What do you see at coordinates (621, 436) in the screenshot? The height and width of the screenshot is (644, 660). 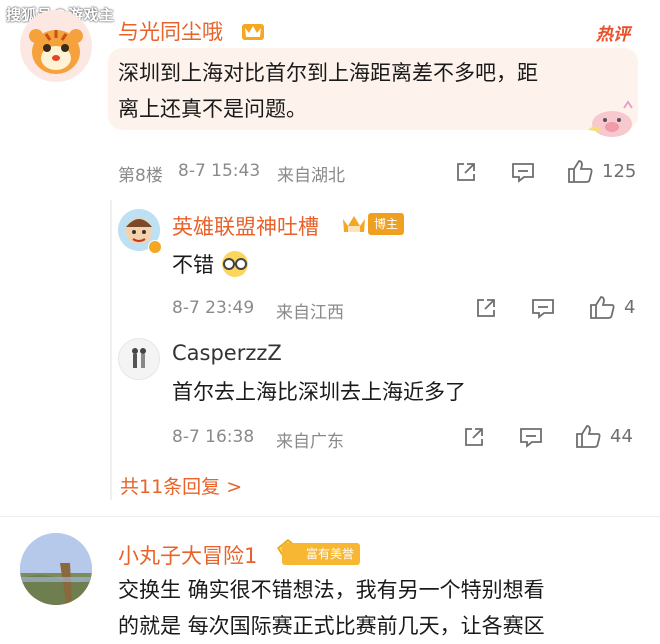 I see `like-count: 44` at bounding box center [621, 436].